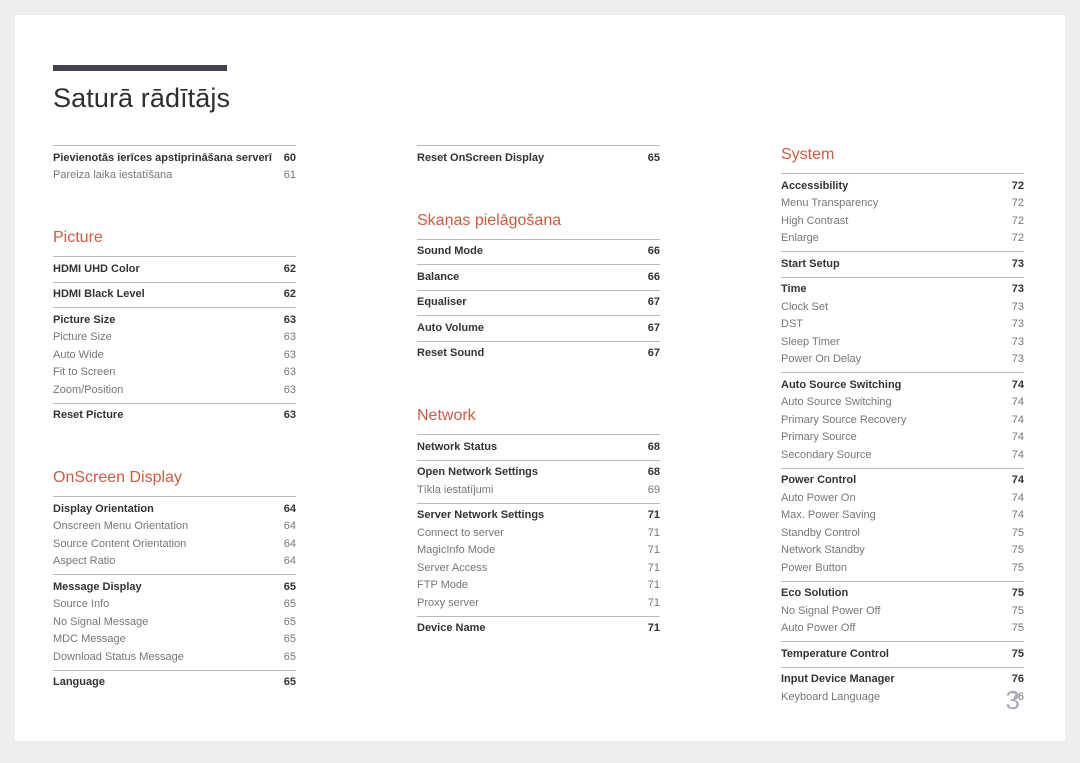 The width and height of the screenshot is (1080, 763). I want to click on toc-entry: Primary Source Recovery 74, so click(902, 420).